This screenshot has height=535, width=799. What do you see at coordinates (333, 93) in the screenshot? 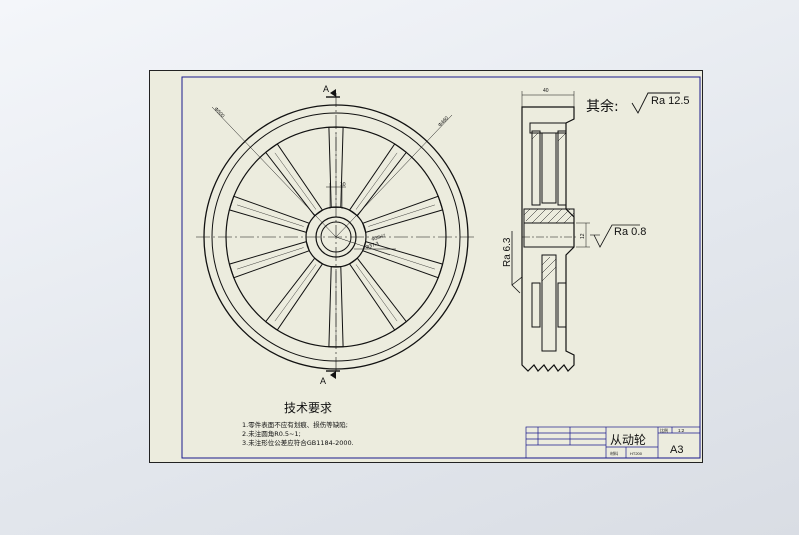
I see `section-arrow-top` at bounding box center [333, 93].